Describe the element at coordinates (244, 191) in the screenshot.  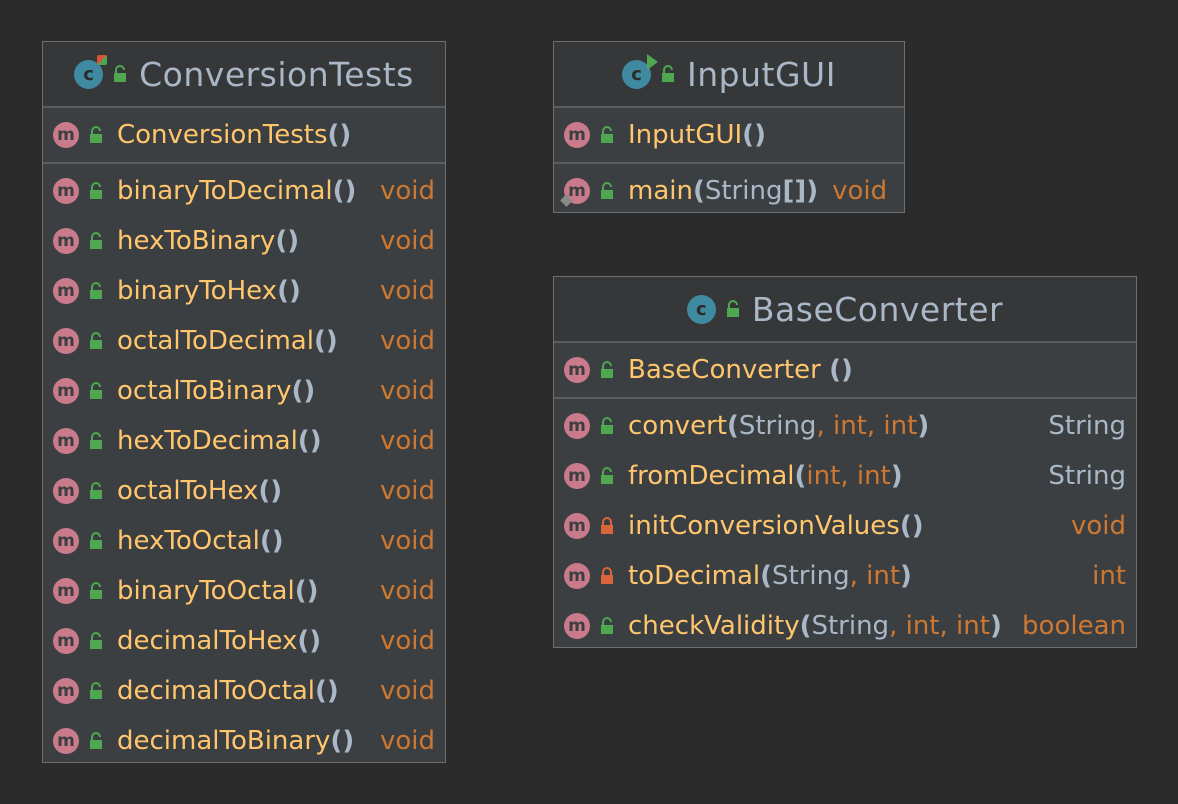
I see `method-row: m binaryToDecimal() void` at that location.